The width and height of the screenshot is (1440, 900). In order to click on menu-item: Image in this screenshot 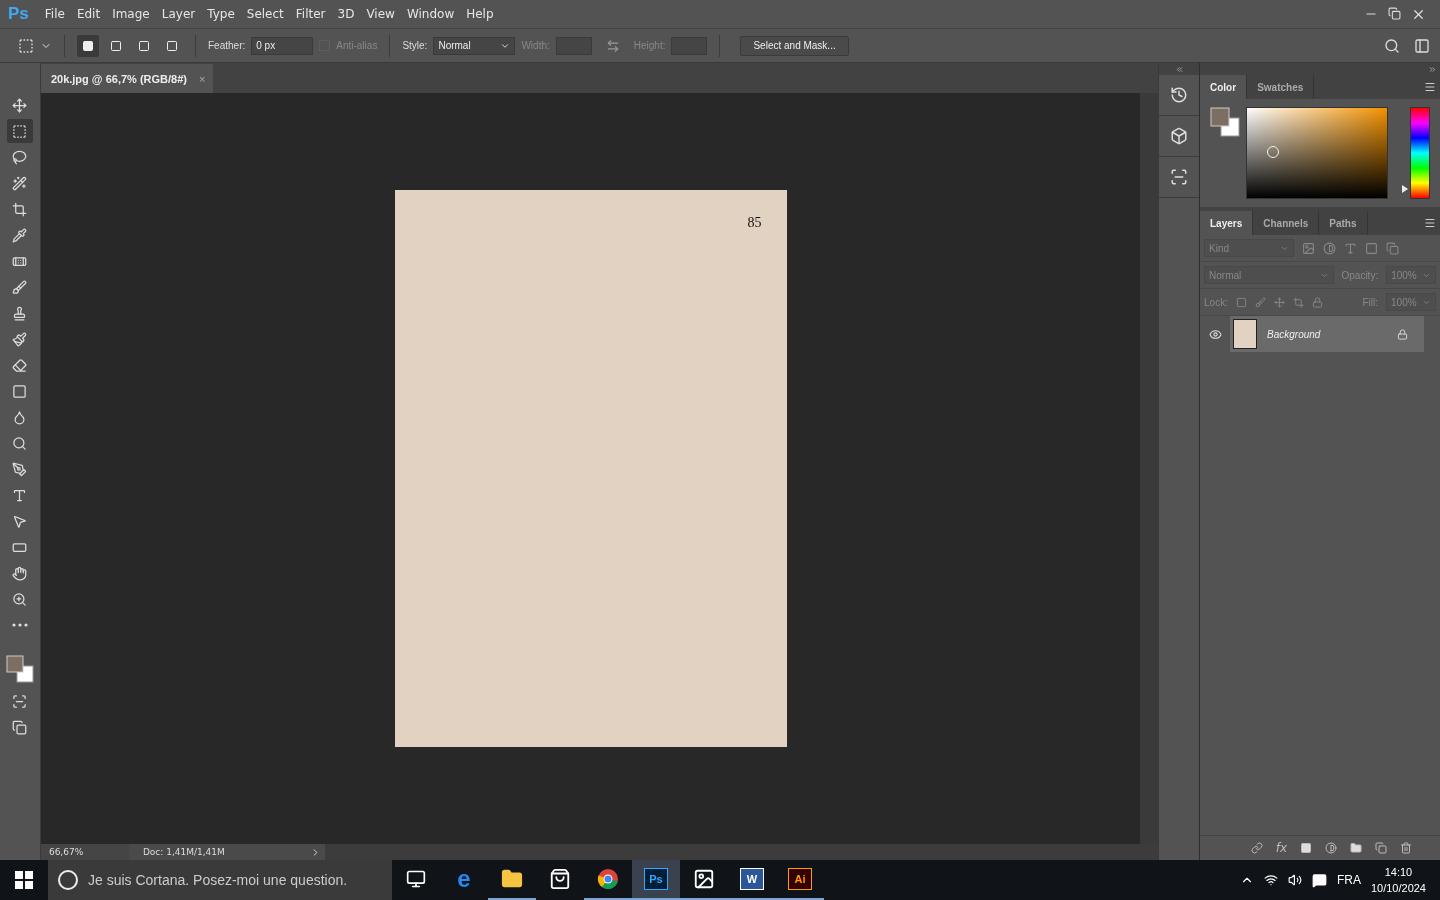, I will do `click(131, 14)`.